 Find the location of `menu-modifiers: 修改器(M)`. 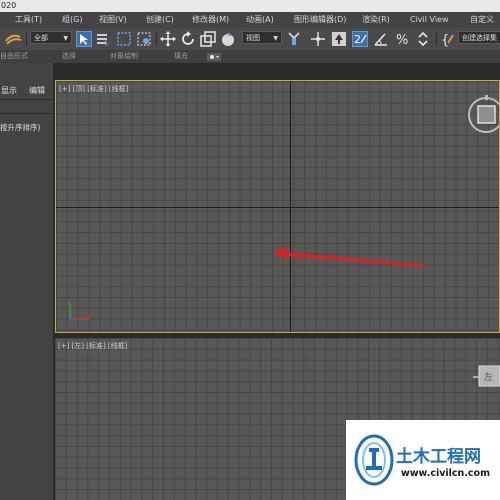

menu-modifiers: 修改器(M) is located at coordinates (210, 20).